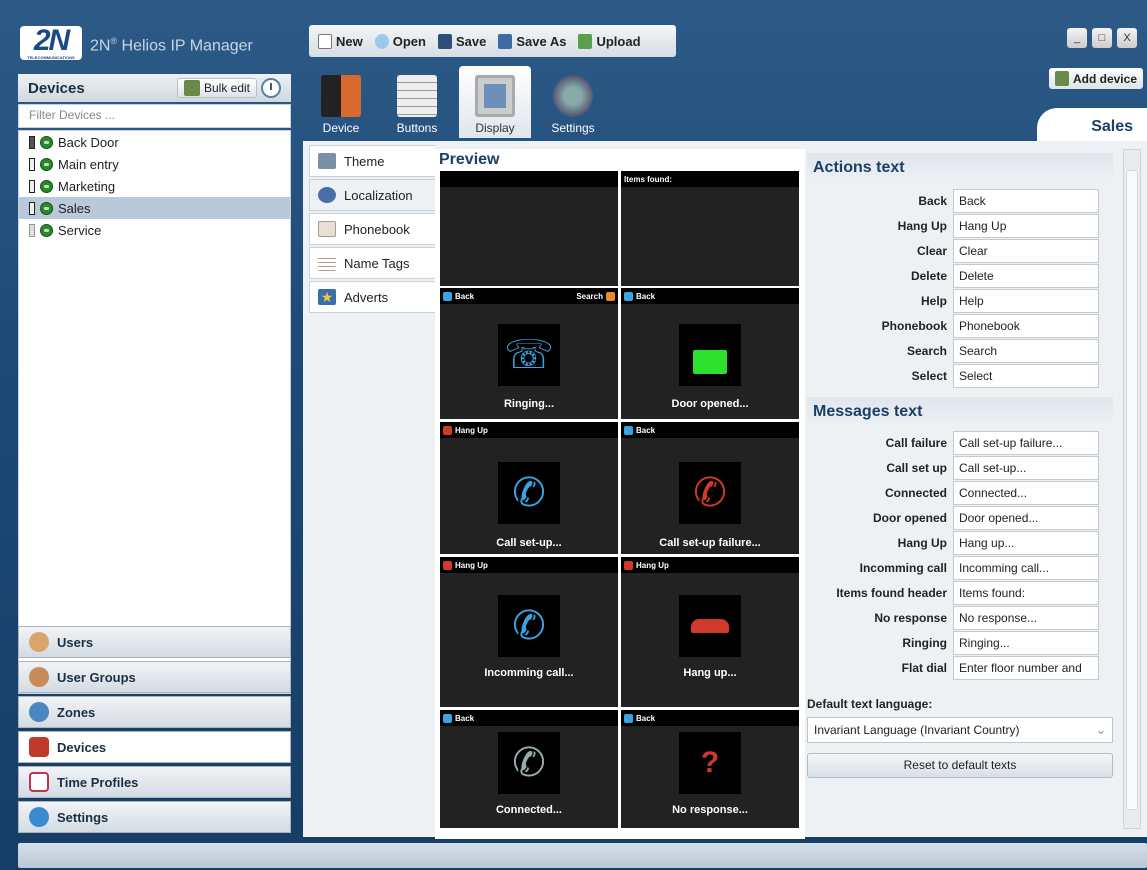  I want to click on tab-display: Display, so click(495, 102).